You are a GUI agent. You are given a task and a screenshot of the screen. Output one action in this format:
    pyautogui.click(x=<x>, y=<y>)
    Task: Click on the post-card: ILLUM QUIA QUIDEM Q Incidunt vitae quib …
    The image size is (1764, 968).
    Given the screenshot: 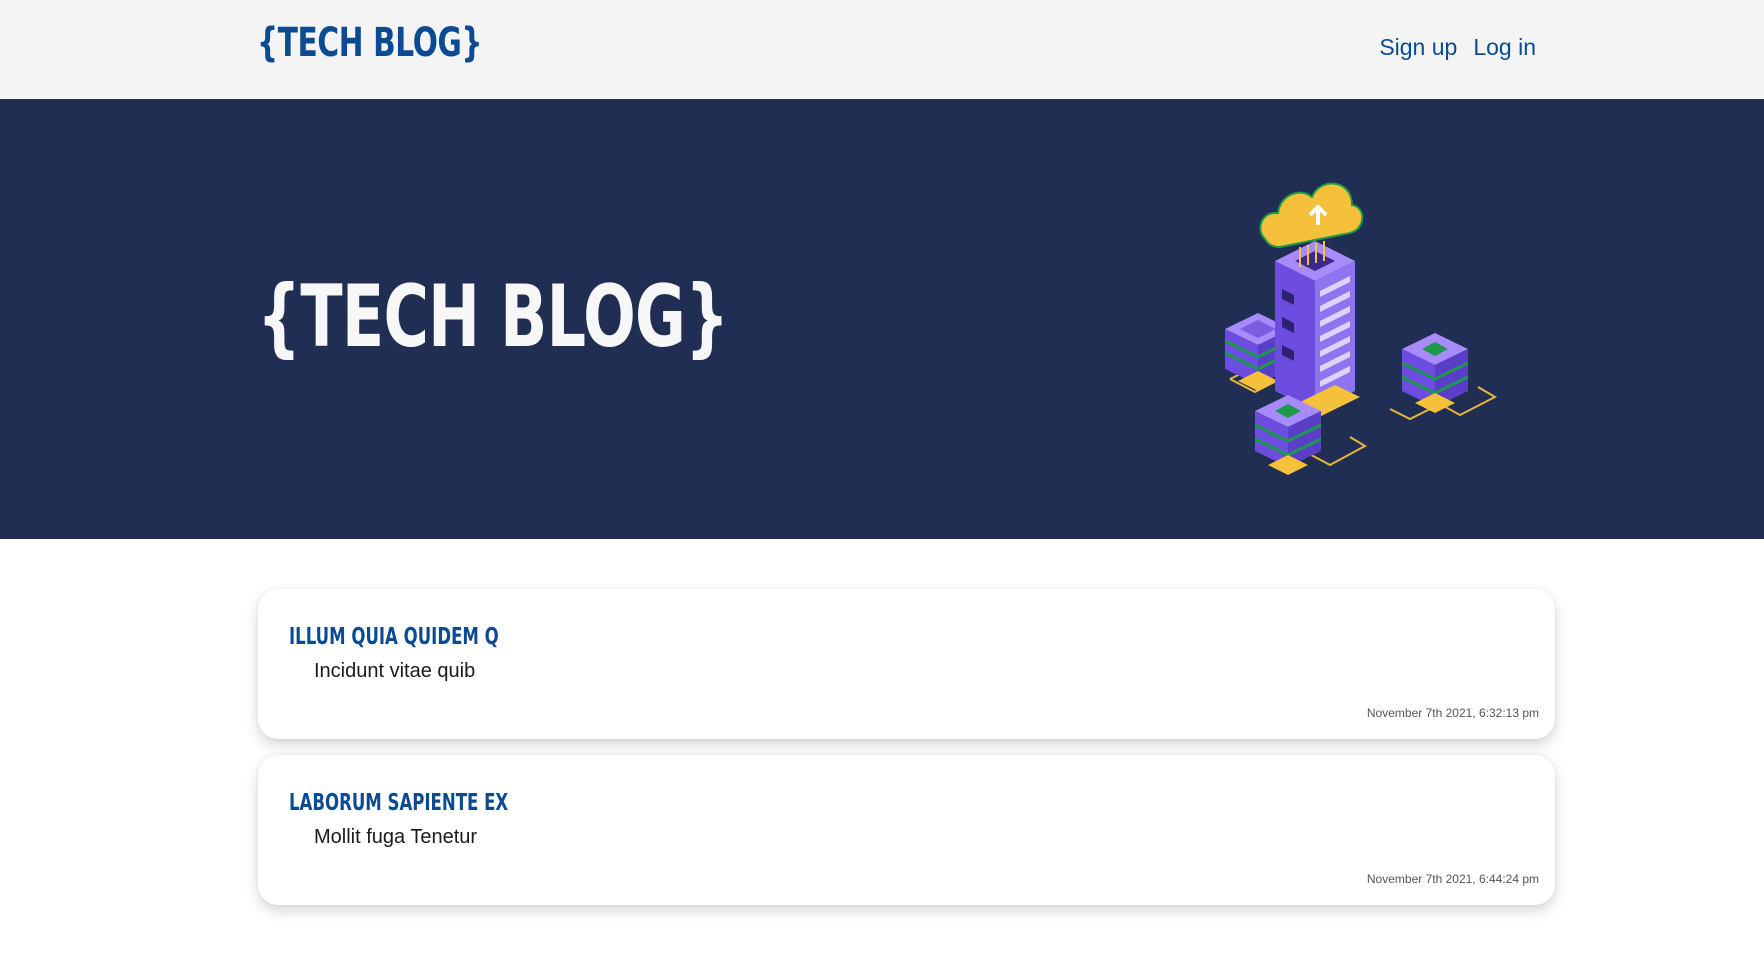 What is the action you would take?
    pyautogui.click(x=906, y=664)
    